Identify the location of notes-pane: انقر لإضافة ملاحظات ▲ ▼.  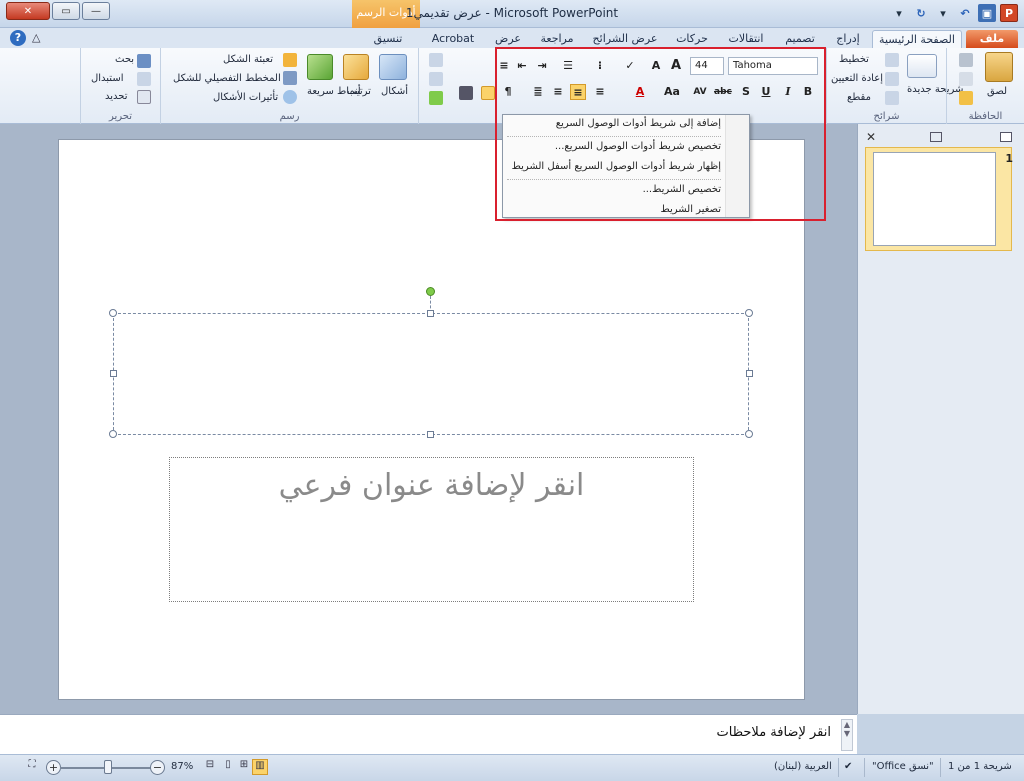
(428, 734).